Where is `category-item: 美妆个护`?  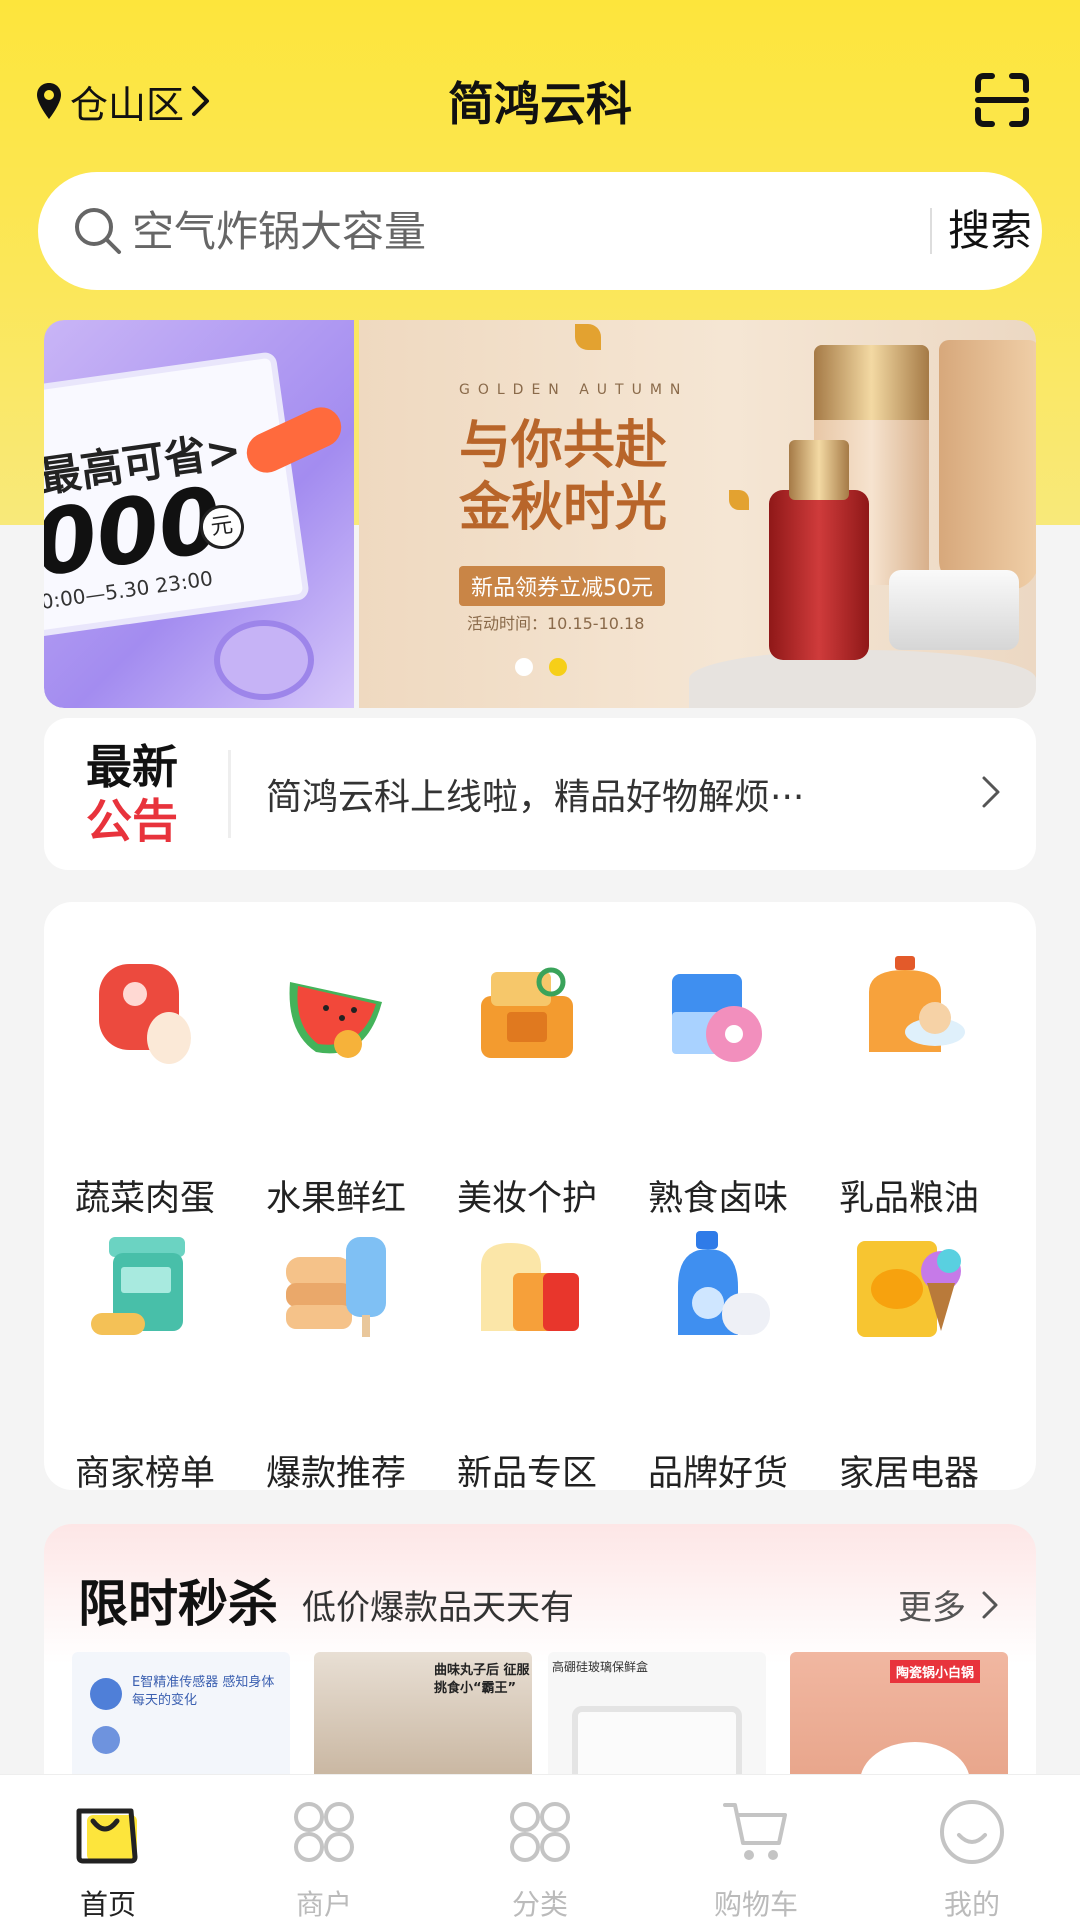 category-item: 美妆个护 is located at coordinates (527, 1085).